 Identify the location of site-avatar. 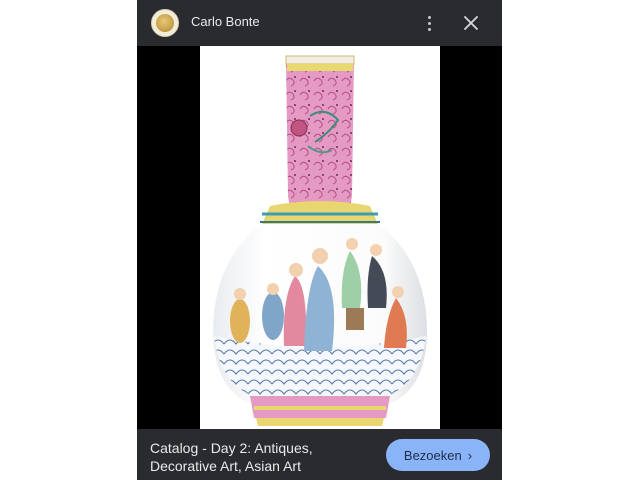
(165, 23).